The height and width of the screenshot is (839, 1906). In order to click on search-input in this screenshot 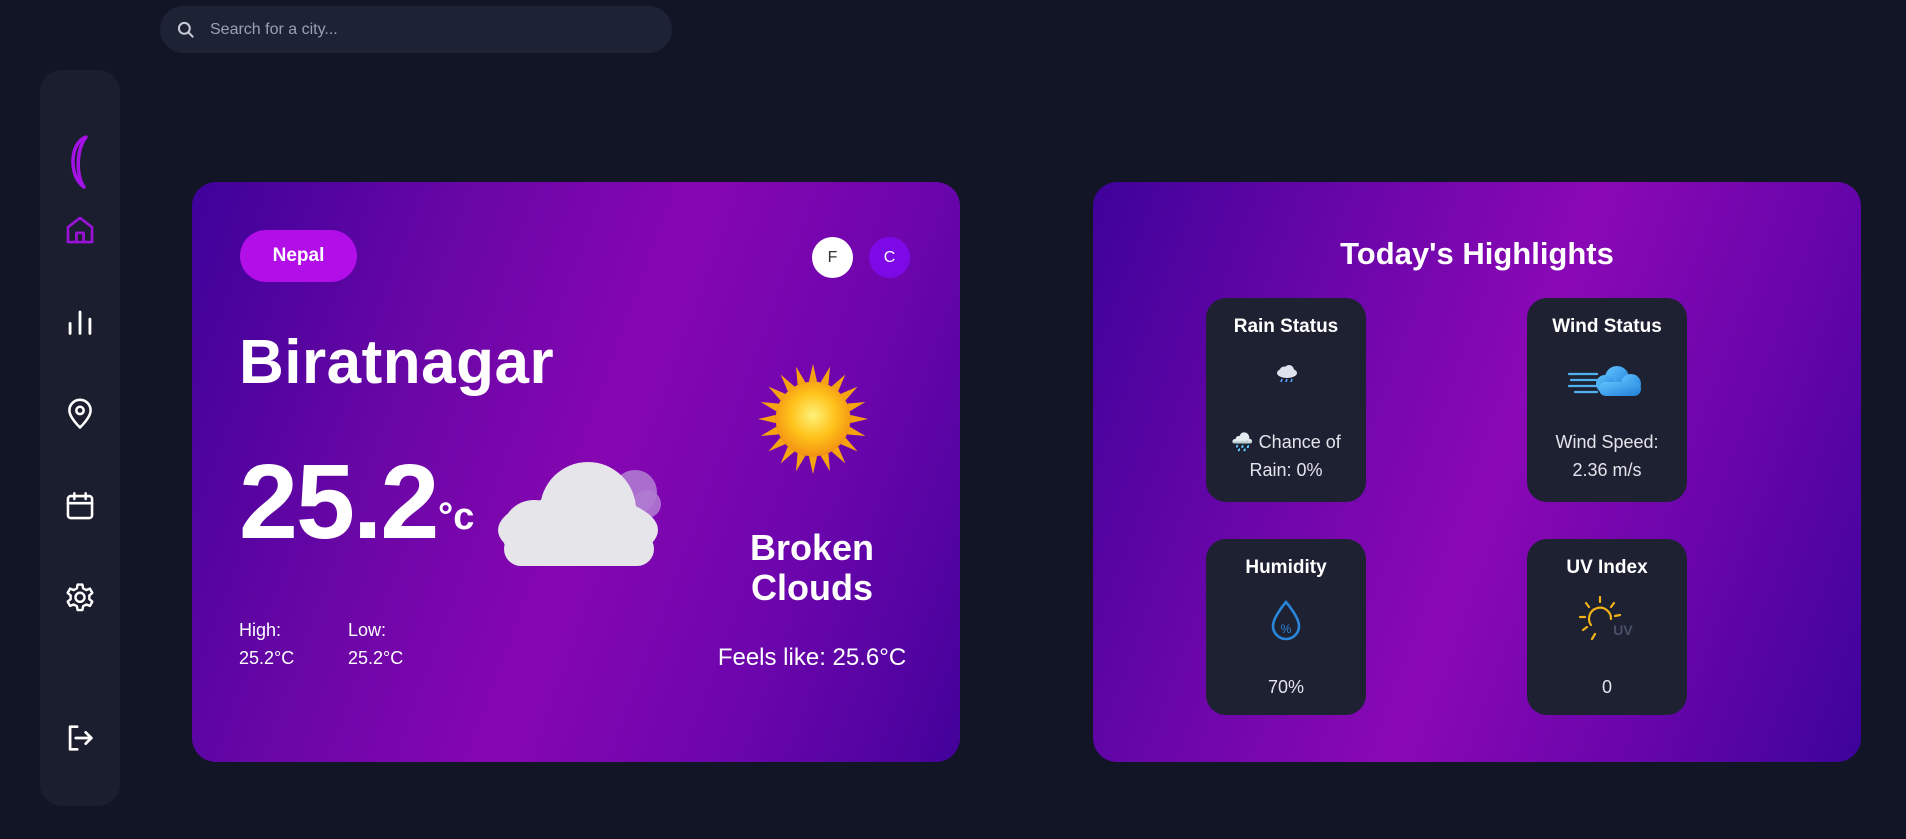, I will do `click(430, 29)`.